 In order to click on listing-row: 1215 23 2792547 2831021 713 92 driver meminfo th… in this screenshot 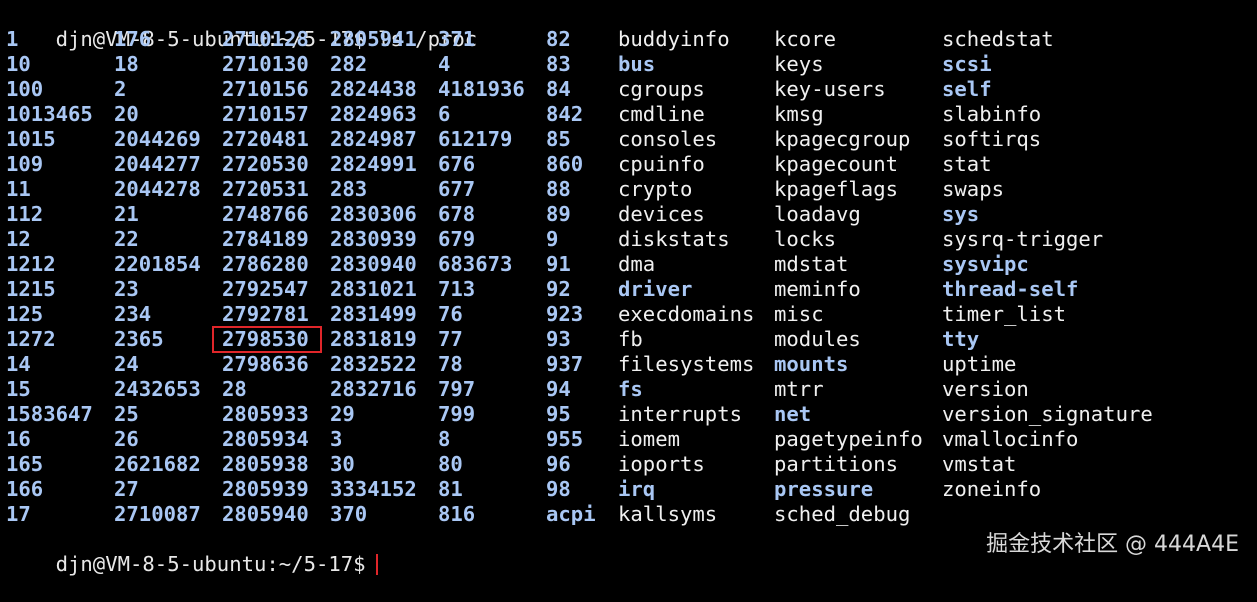, I will do `click(628, 289)`.